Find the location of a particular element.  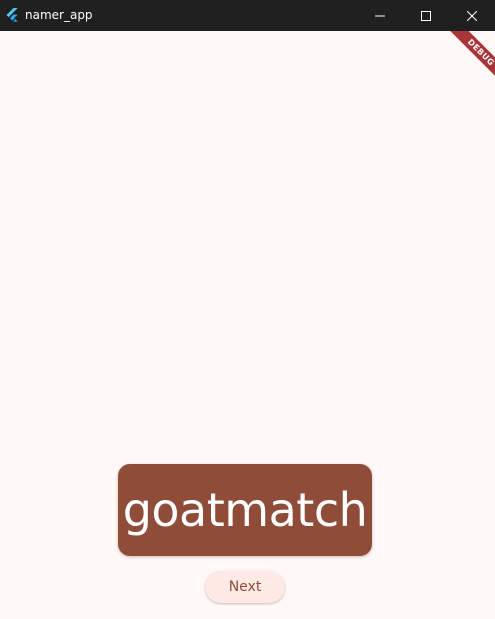

maximize-button is located at coordinates (426, 15).